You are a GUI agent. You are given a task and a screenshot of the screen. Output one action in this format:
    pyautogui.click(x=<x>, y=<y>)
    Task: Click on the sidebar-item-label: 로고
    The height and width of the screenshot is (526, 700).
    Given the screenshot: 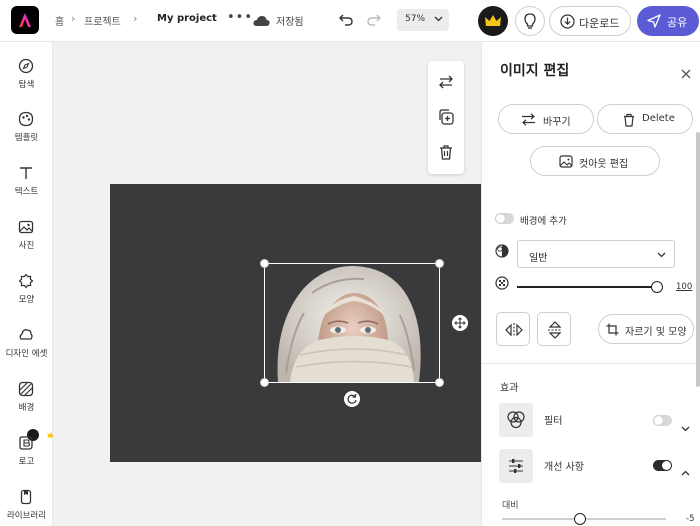 What is the action you would take?
    pyautogui.click(x=26, y=462)
    